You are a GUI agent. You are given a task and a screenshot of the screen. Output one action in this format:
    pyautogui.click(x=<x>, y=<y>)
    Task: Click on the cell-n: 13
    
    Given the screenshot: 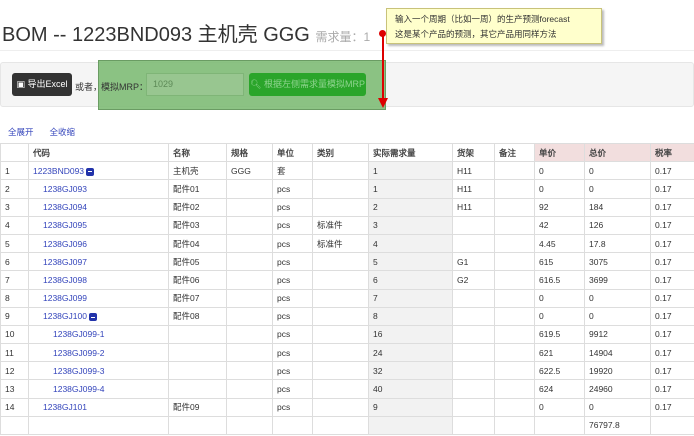 What is the action you would take?
    pyautogui.click(x=14, y=389)
    